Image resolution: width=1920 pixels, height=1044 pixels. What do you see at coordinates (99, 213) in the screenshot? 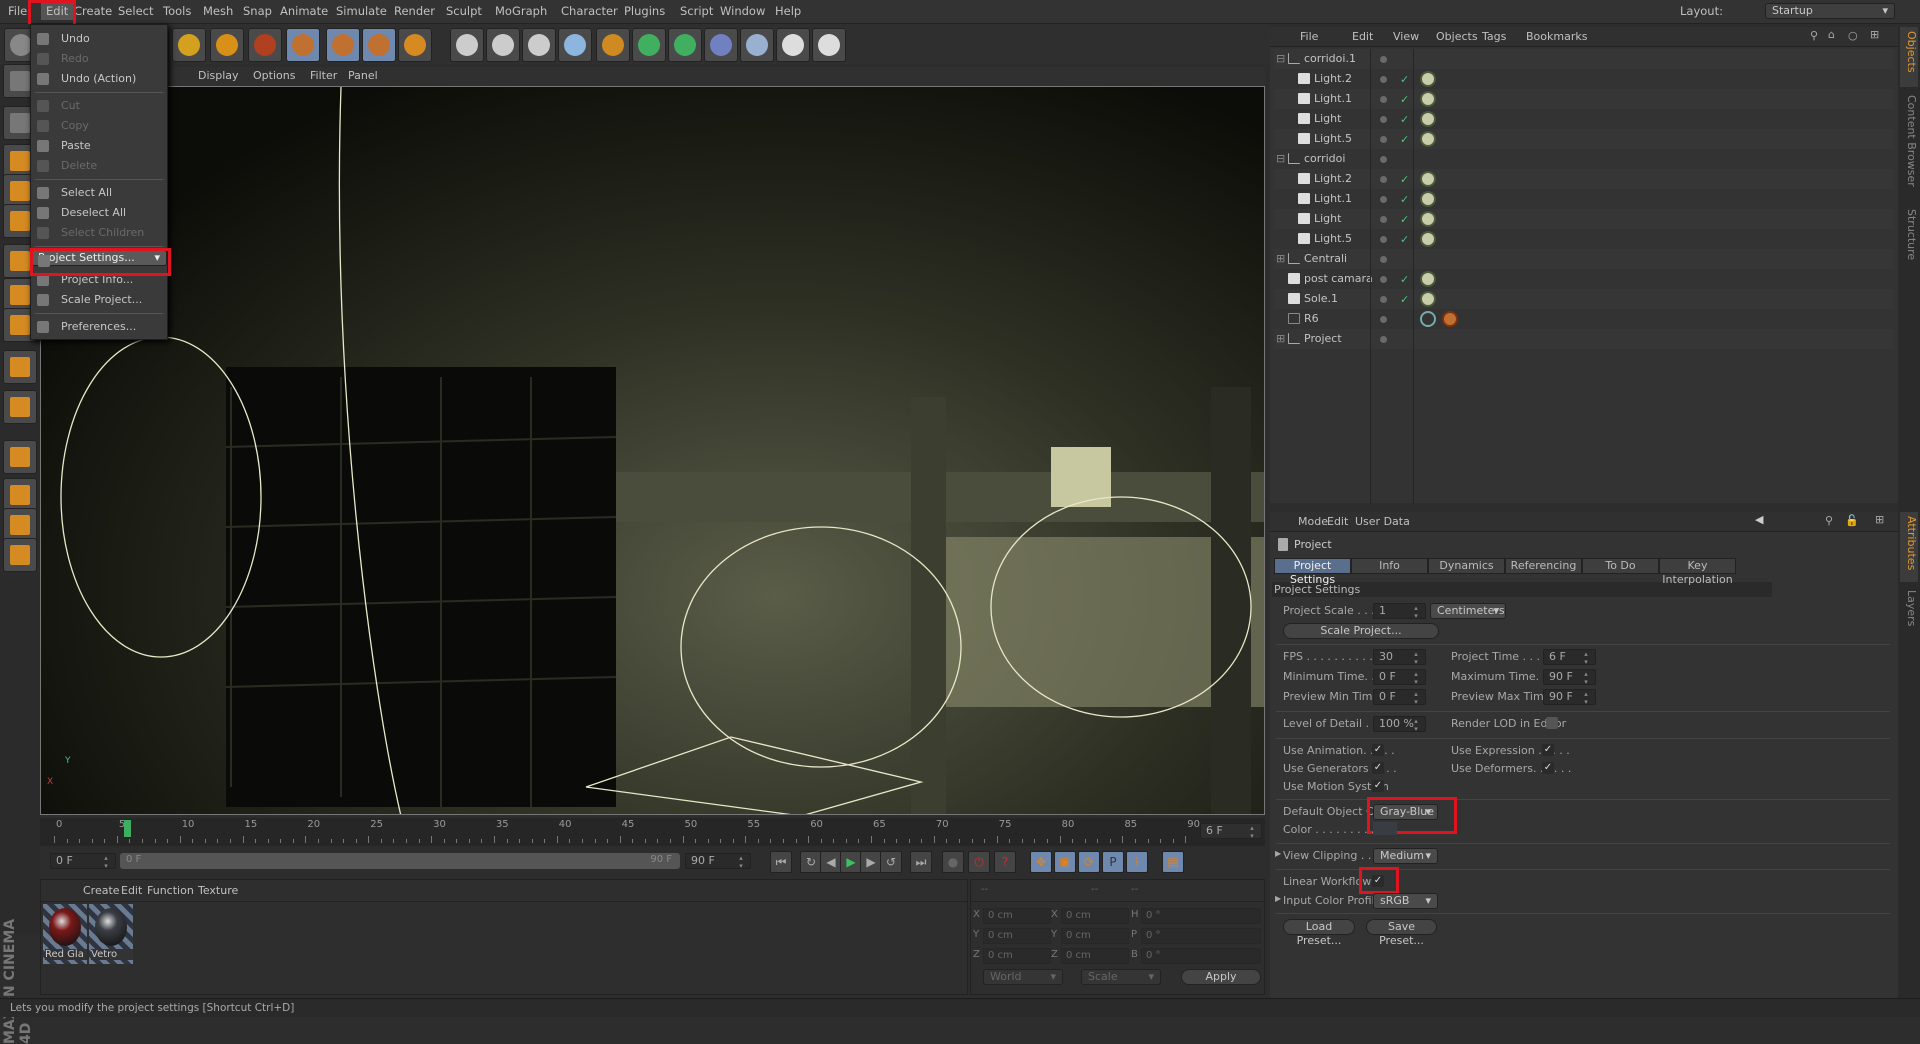
I see `menu-item-deselect-all: Deselect All` at bounding box center [99, 213].